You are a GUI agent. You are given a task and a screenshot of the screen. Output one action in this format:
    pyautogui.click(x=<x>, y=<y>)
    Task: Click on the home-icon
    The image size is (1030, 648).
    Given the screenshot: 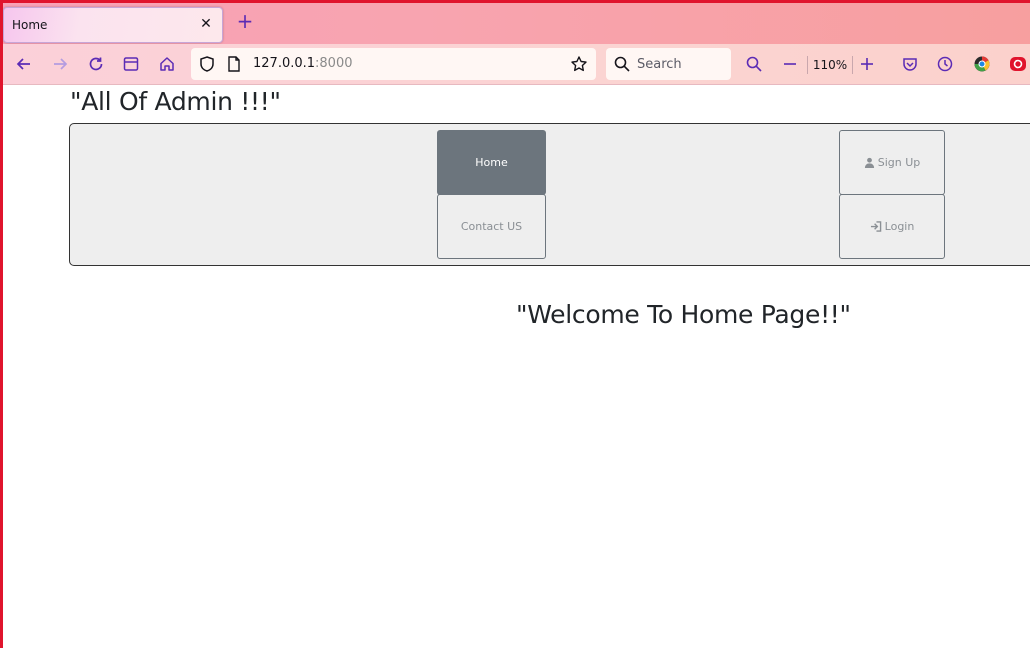 What is the action you would take?
    pyautogui.click(x=167, y=64)
    